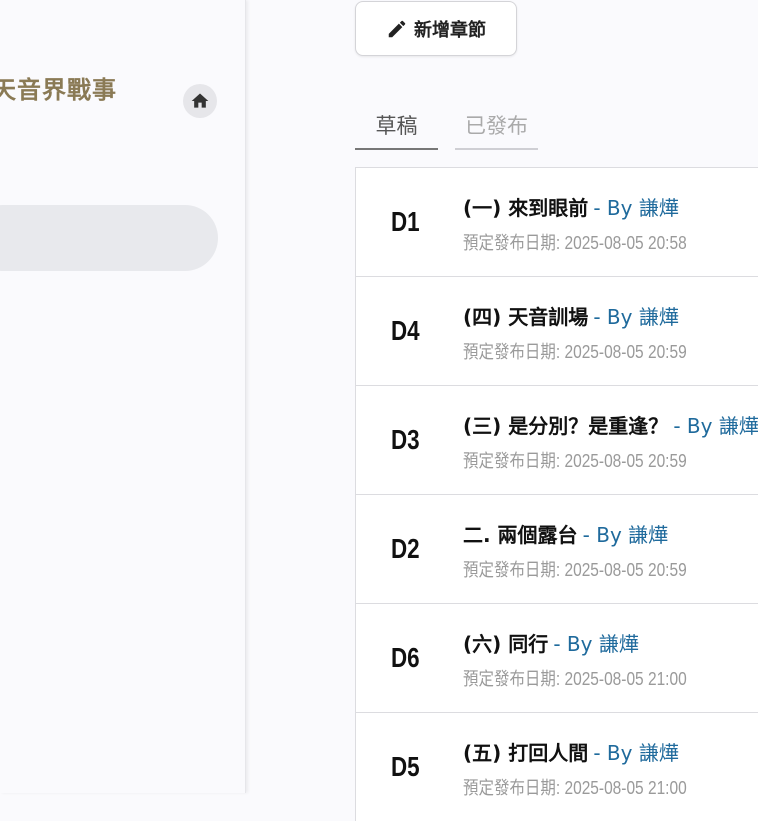  Describe the element at coordinates (405, 221) in the screenshot. I see `chapter-code: D1` at that location.